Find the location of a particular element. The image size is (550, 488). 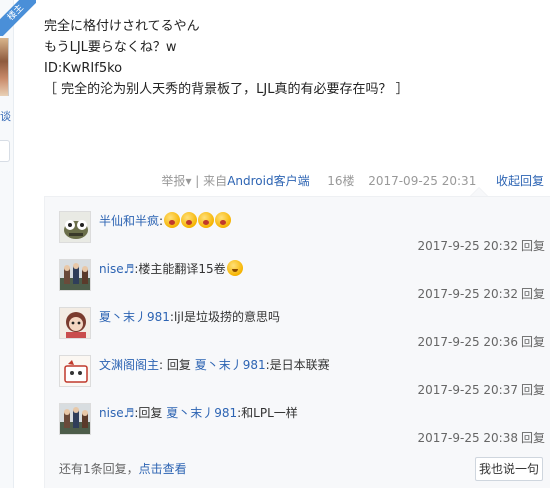

reply-text: ljl是垃圾捞的意思吗 is located at coordinates (226, 317).